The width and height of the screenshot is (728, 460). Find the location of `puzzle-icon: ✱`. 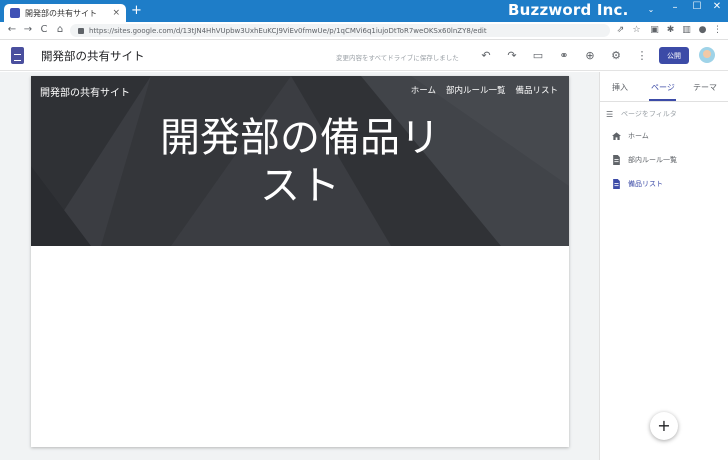

puzzle-icon: ✱ is located at coordinates (670, 30).